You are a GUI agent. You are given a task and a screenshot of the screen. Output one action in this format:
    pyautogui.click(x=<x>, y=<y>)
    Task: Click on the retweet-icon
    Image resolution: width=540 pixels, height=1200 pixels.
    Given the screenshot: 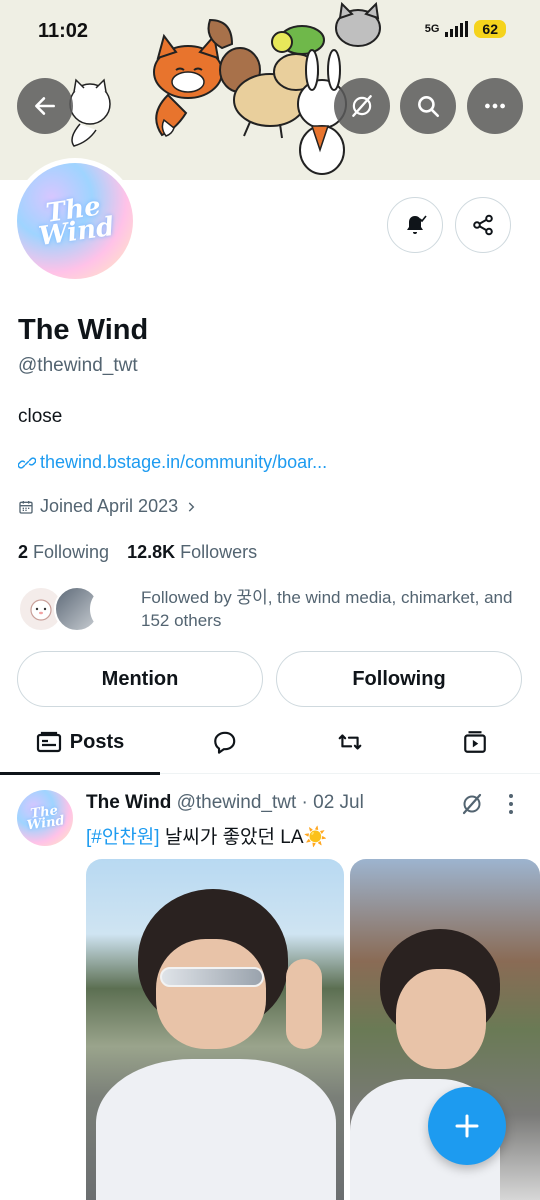 What is the action you would take?
    pyautogui.click(x=350, y=742)
    